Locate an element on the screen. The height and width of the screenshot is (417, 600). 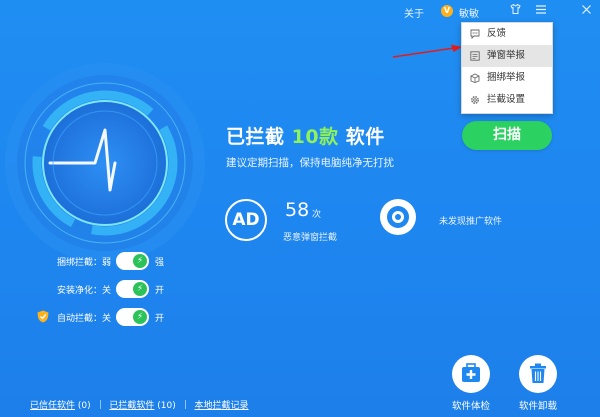
bundle-block-value: 强 is located at coordinates (160, 263).